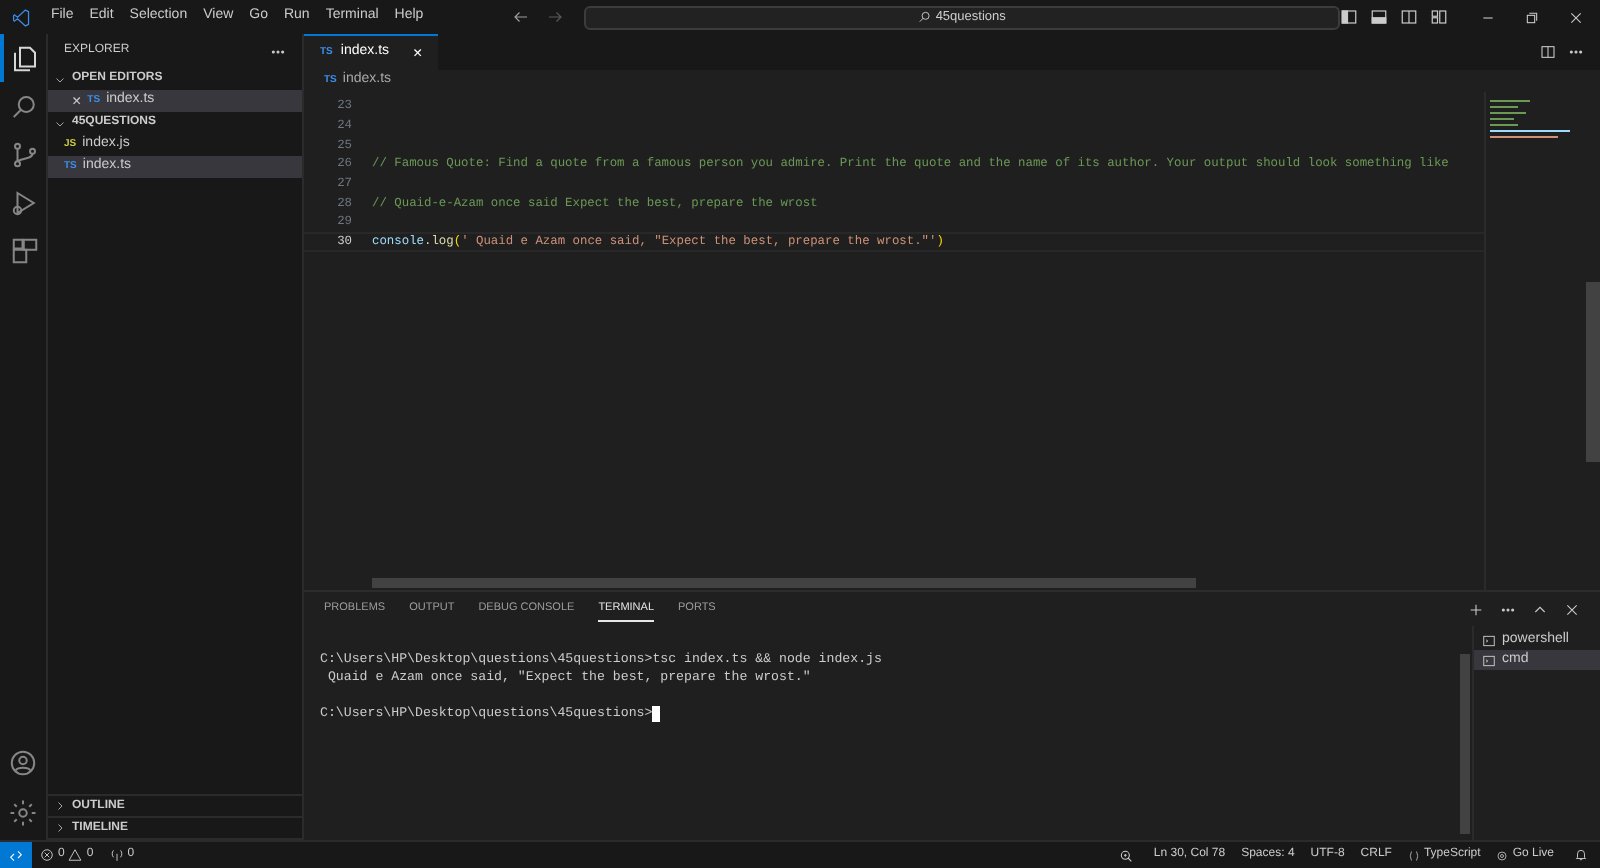 Image resolution: width=1600 pixels, height=868 pixels. I want to click on warning-icon, so click(75, 855).